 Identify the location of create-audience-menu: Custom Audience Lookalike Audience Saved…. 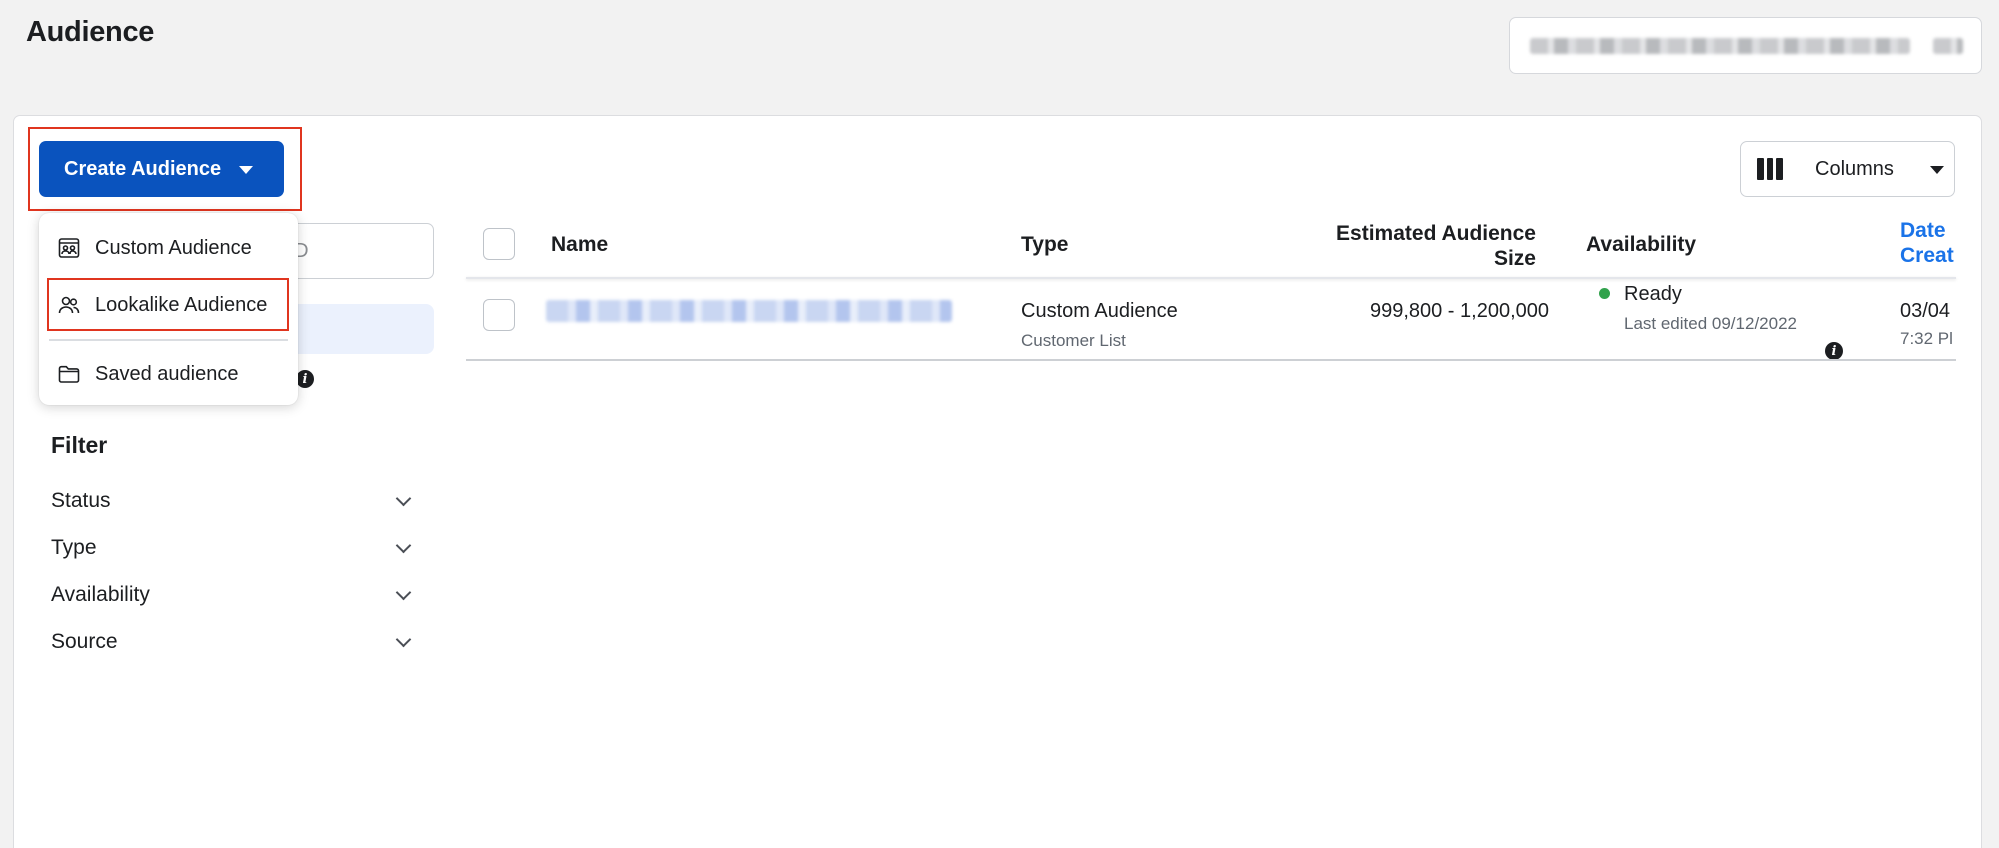
(168, 309).